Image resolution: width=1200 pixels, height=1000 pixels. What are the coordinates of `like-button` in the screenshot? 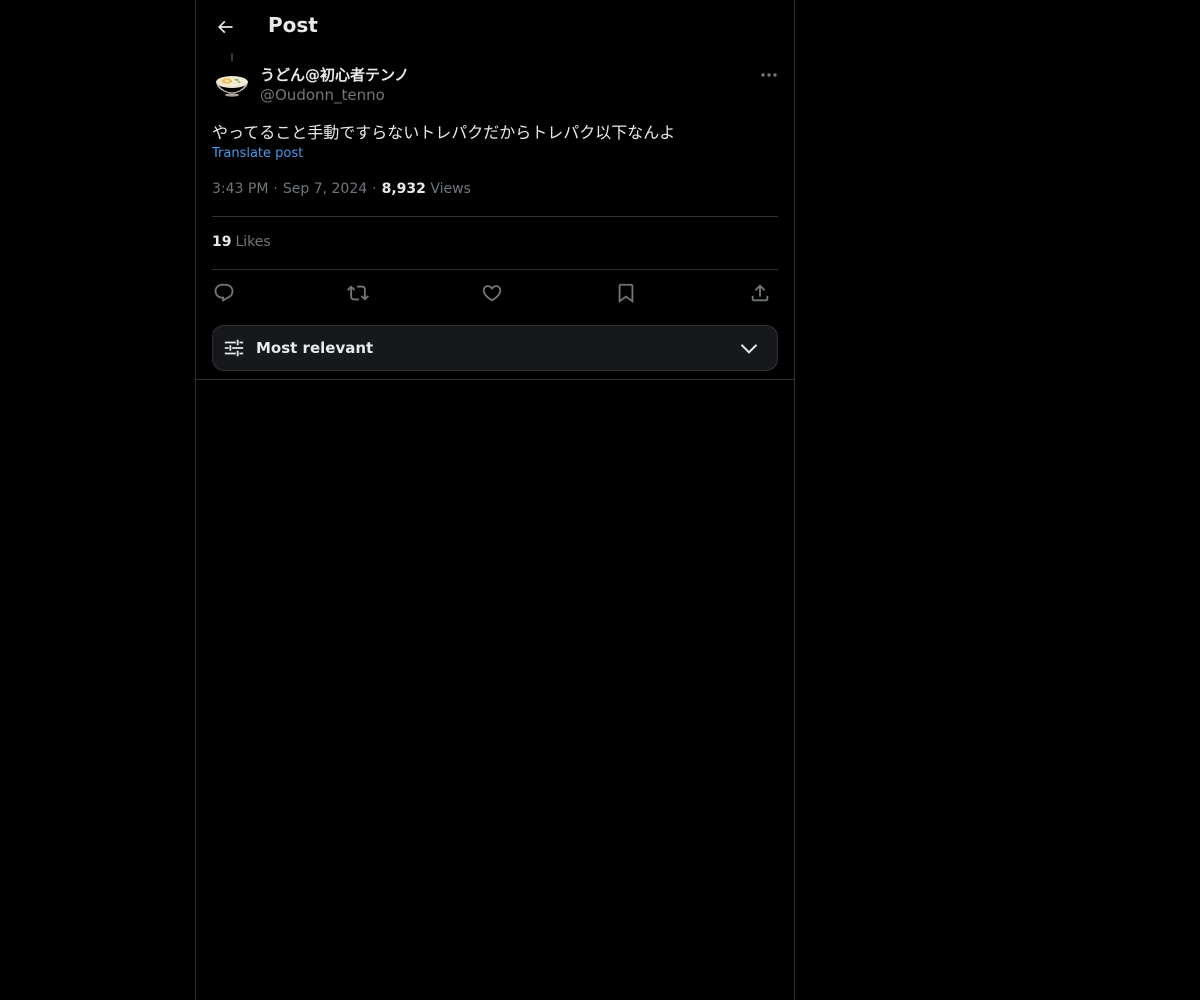 It's located at (492, 293).